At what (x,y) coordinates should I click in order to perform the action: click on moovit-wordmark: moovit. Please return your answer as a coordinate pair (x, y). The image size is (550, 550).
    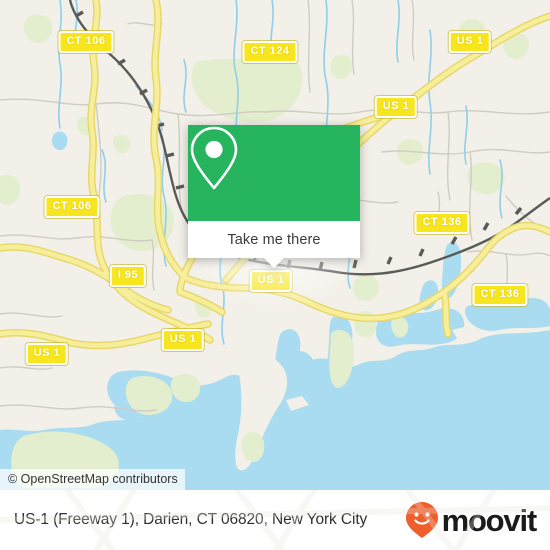
    Looking at the image, I should click on (489, 520).